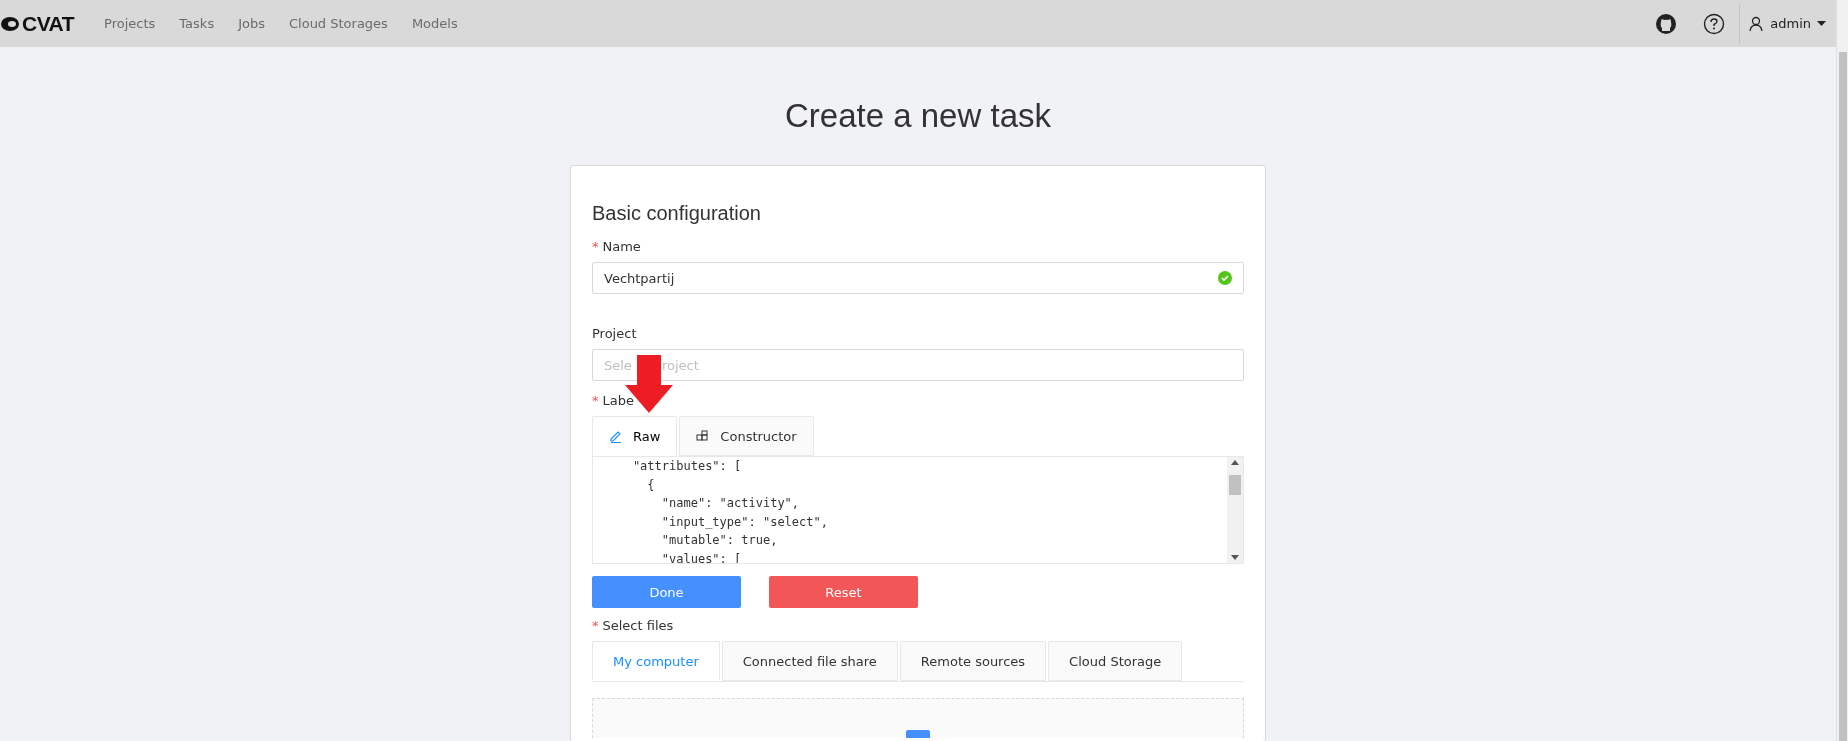  I want to click on field-label: Select files, so click(638, 625).